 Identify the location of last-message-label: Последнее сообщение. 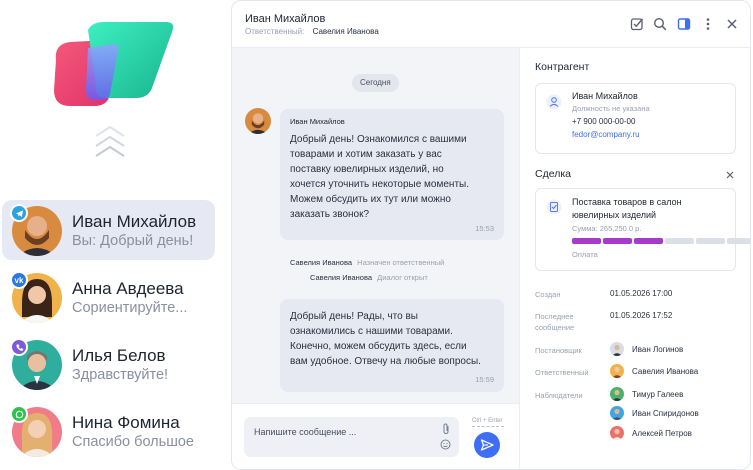
(554, 322).